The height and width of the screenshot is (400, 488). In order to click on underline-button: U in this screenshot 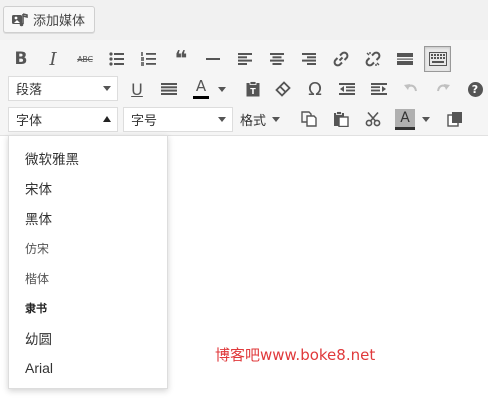, I will do `click(137, 89)`.